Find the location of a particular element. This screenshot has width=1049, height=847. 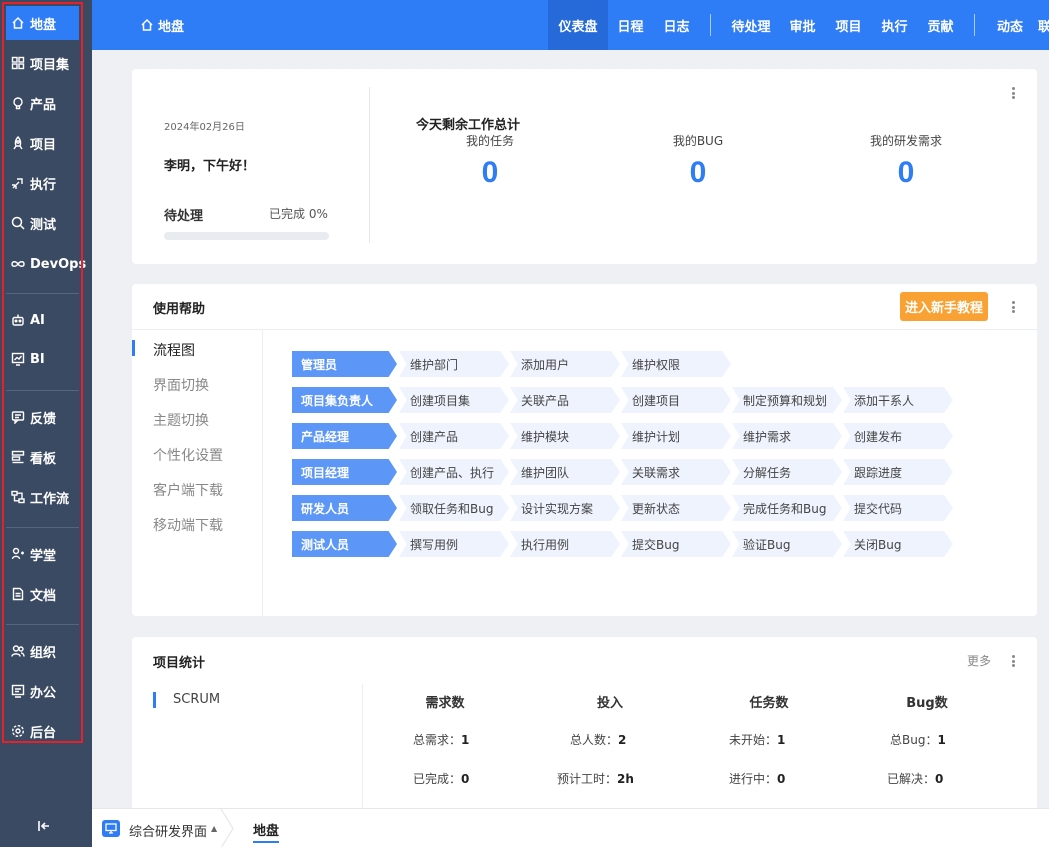

tab-dynamic: 动态 is located at coordinates (1010, 25).